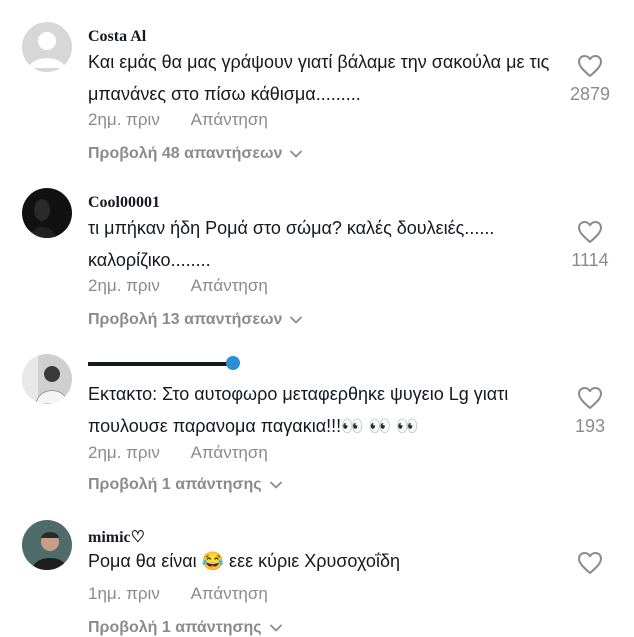  Describe the element at coordinates (590, 94) in the screenshot. I see `like-count: 2879` at that location.